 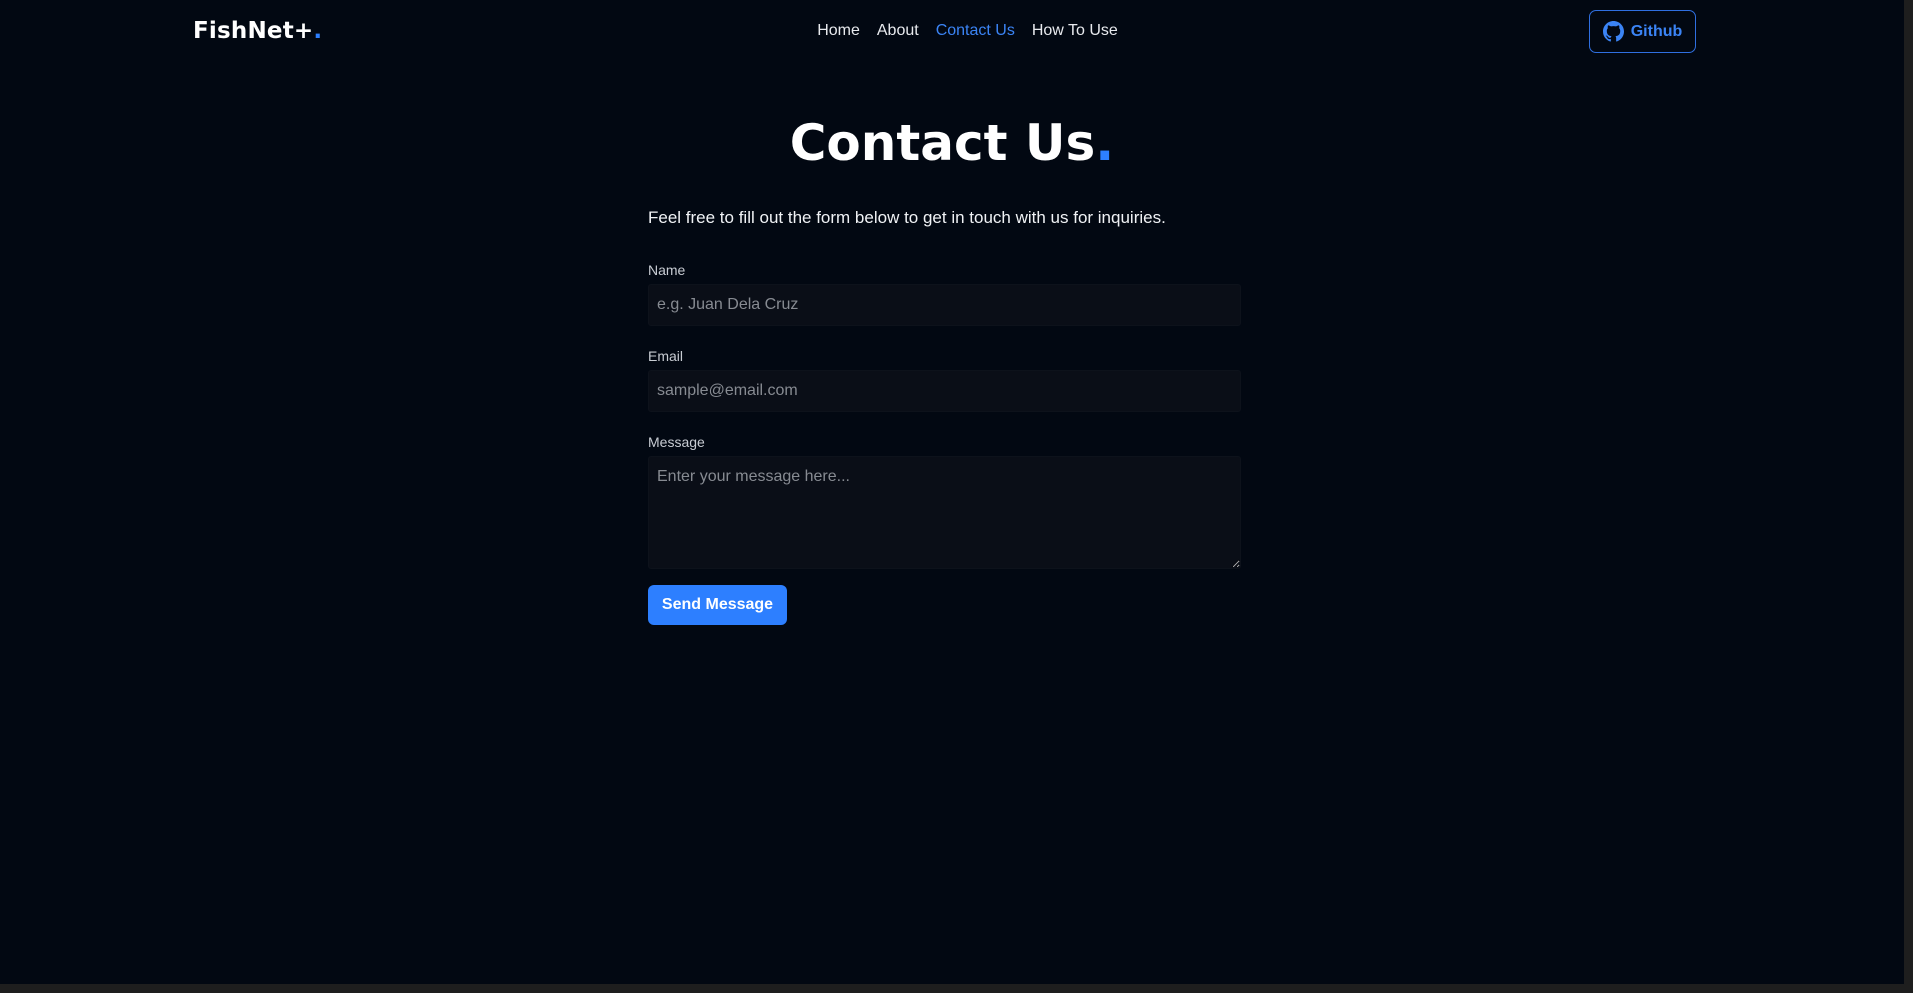 What do you see at coordinates (717, 605) in the screenshot?
I see `send-message-button: Send Message` at bounding box center [717, 605].